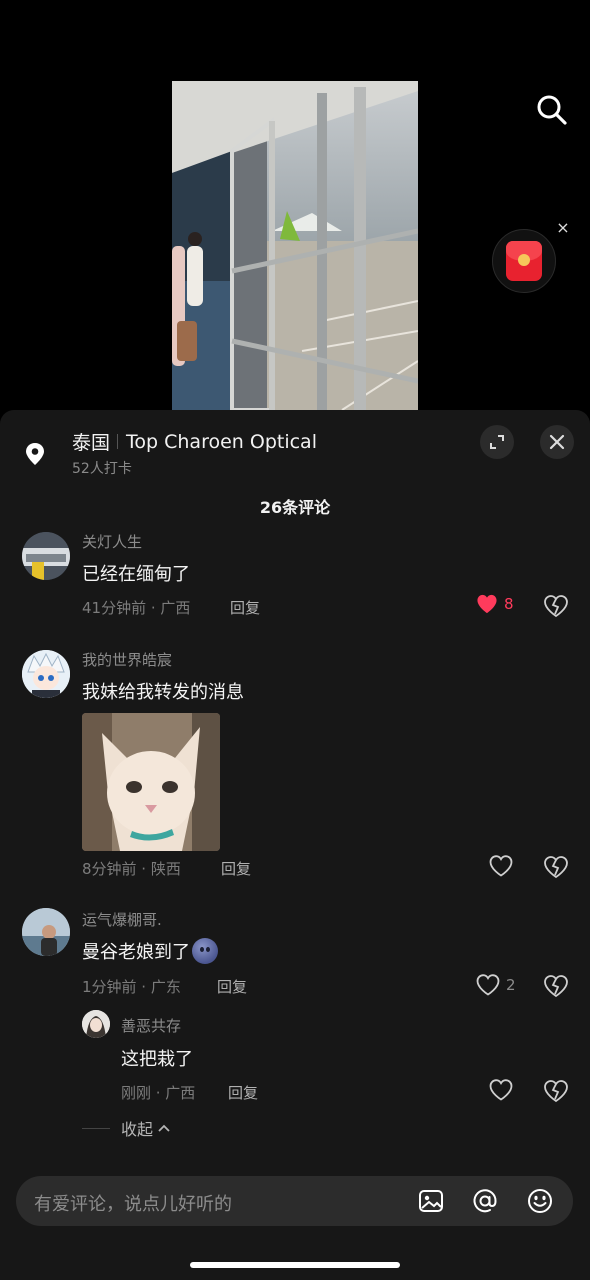 This screenshot has height=1280, width=590. Describe the element at coordinates (118, 441) in the screenshot. I see `location-divider` at that location.